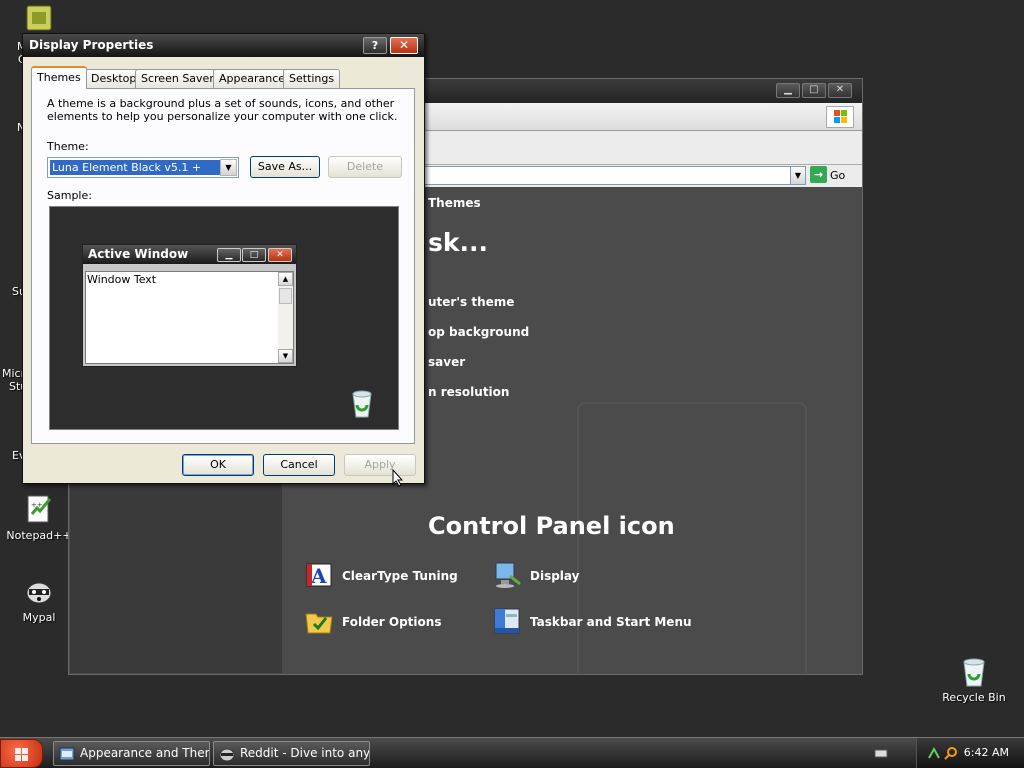 The image size is (1024, 768). Describe the element at coordinates (551, 526) in the screenshot. I see `pick-icon-heading: Control Panel icon` at that location.